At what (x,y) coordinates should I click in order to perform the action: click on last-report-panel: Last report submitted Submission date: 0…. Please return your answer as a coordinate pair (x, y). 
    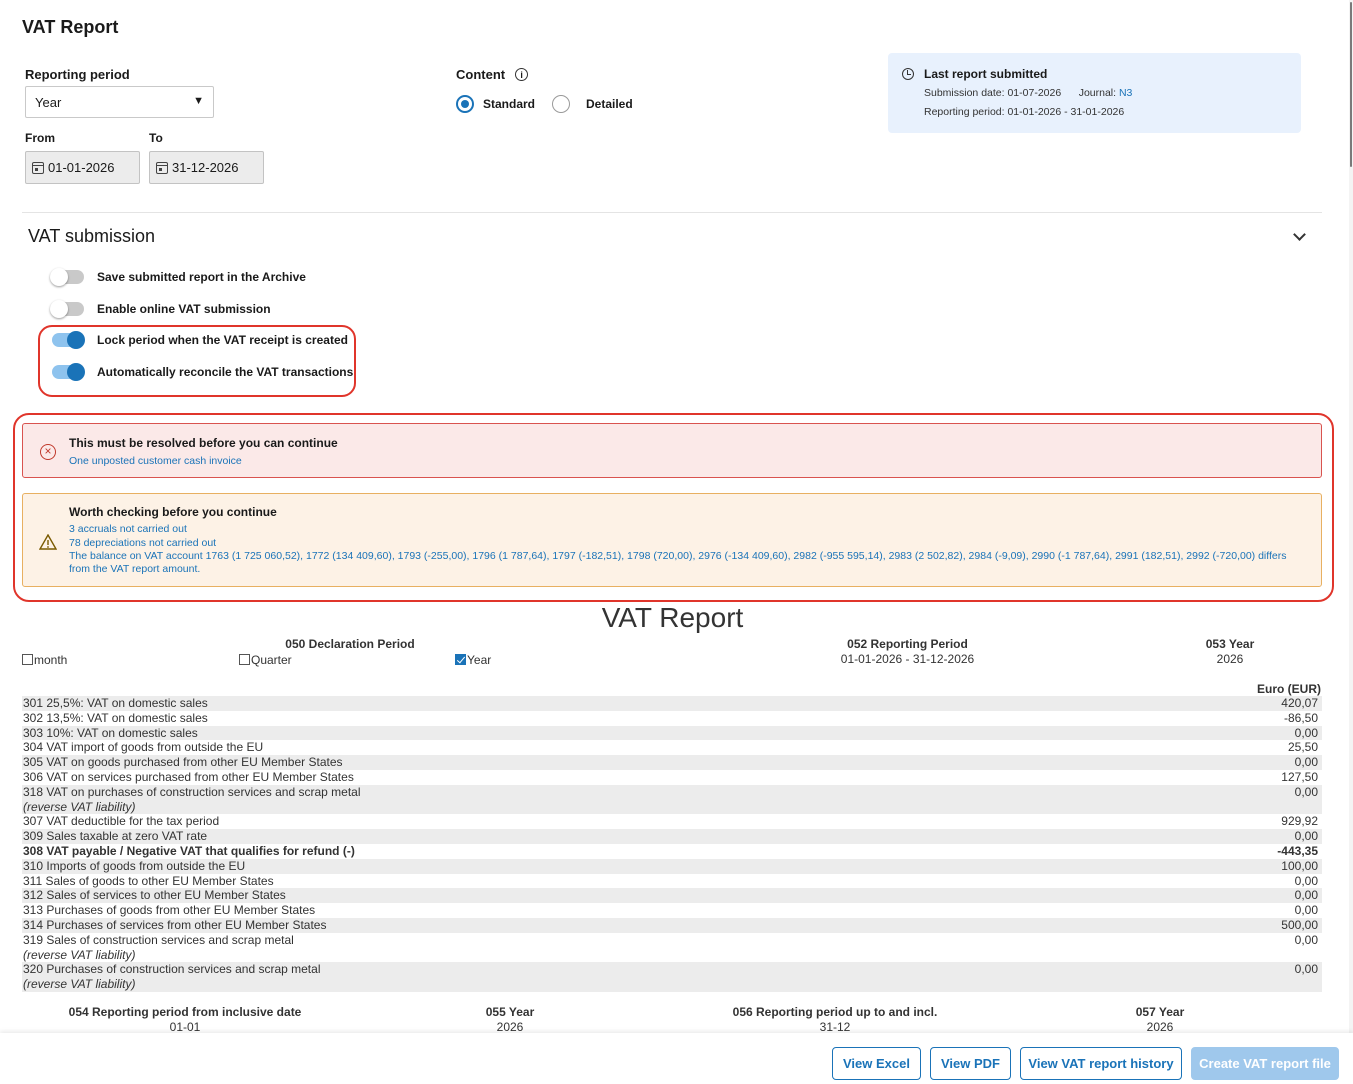
    Looking at the image, I should click on (1094, 93).